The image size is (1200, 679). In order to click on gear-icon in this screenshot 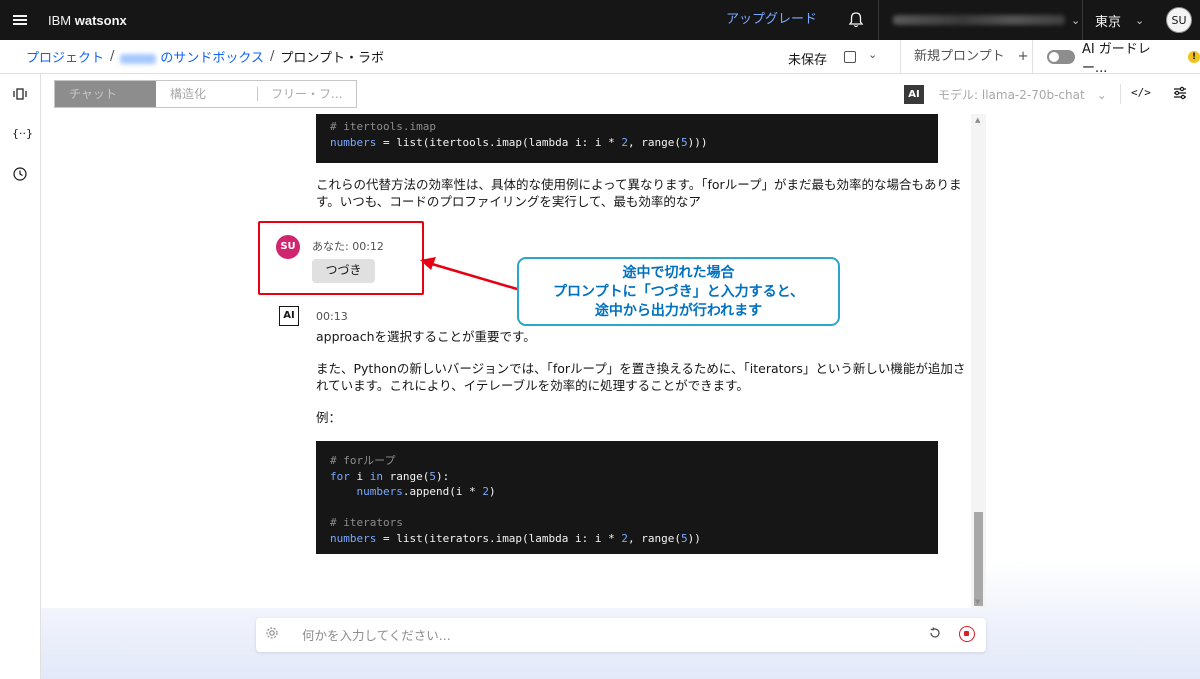, I will do `click(272, 633)`.